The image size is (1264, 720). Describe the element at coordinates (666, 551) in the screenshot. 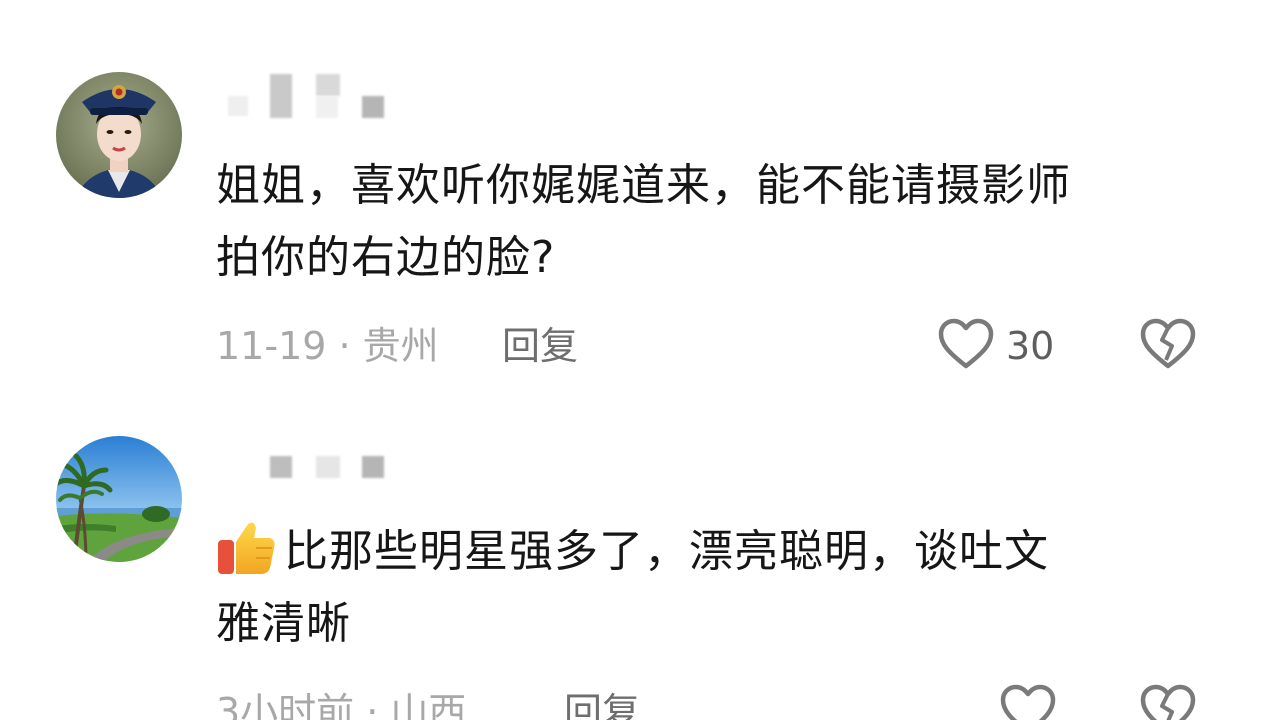

I see `comment-text-line-content: 比那些明星强多了，漂亮聪明，谈吐文` at that location.